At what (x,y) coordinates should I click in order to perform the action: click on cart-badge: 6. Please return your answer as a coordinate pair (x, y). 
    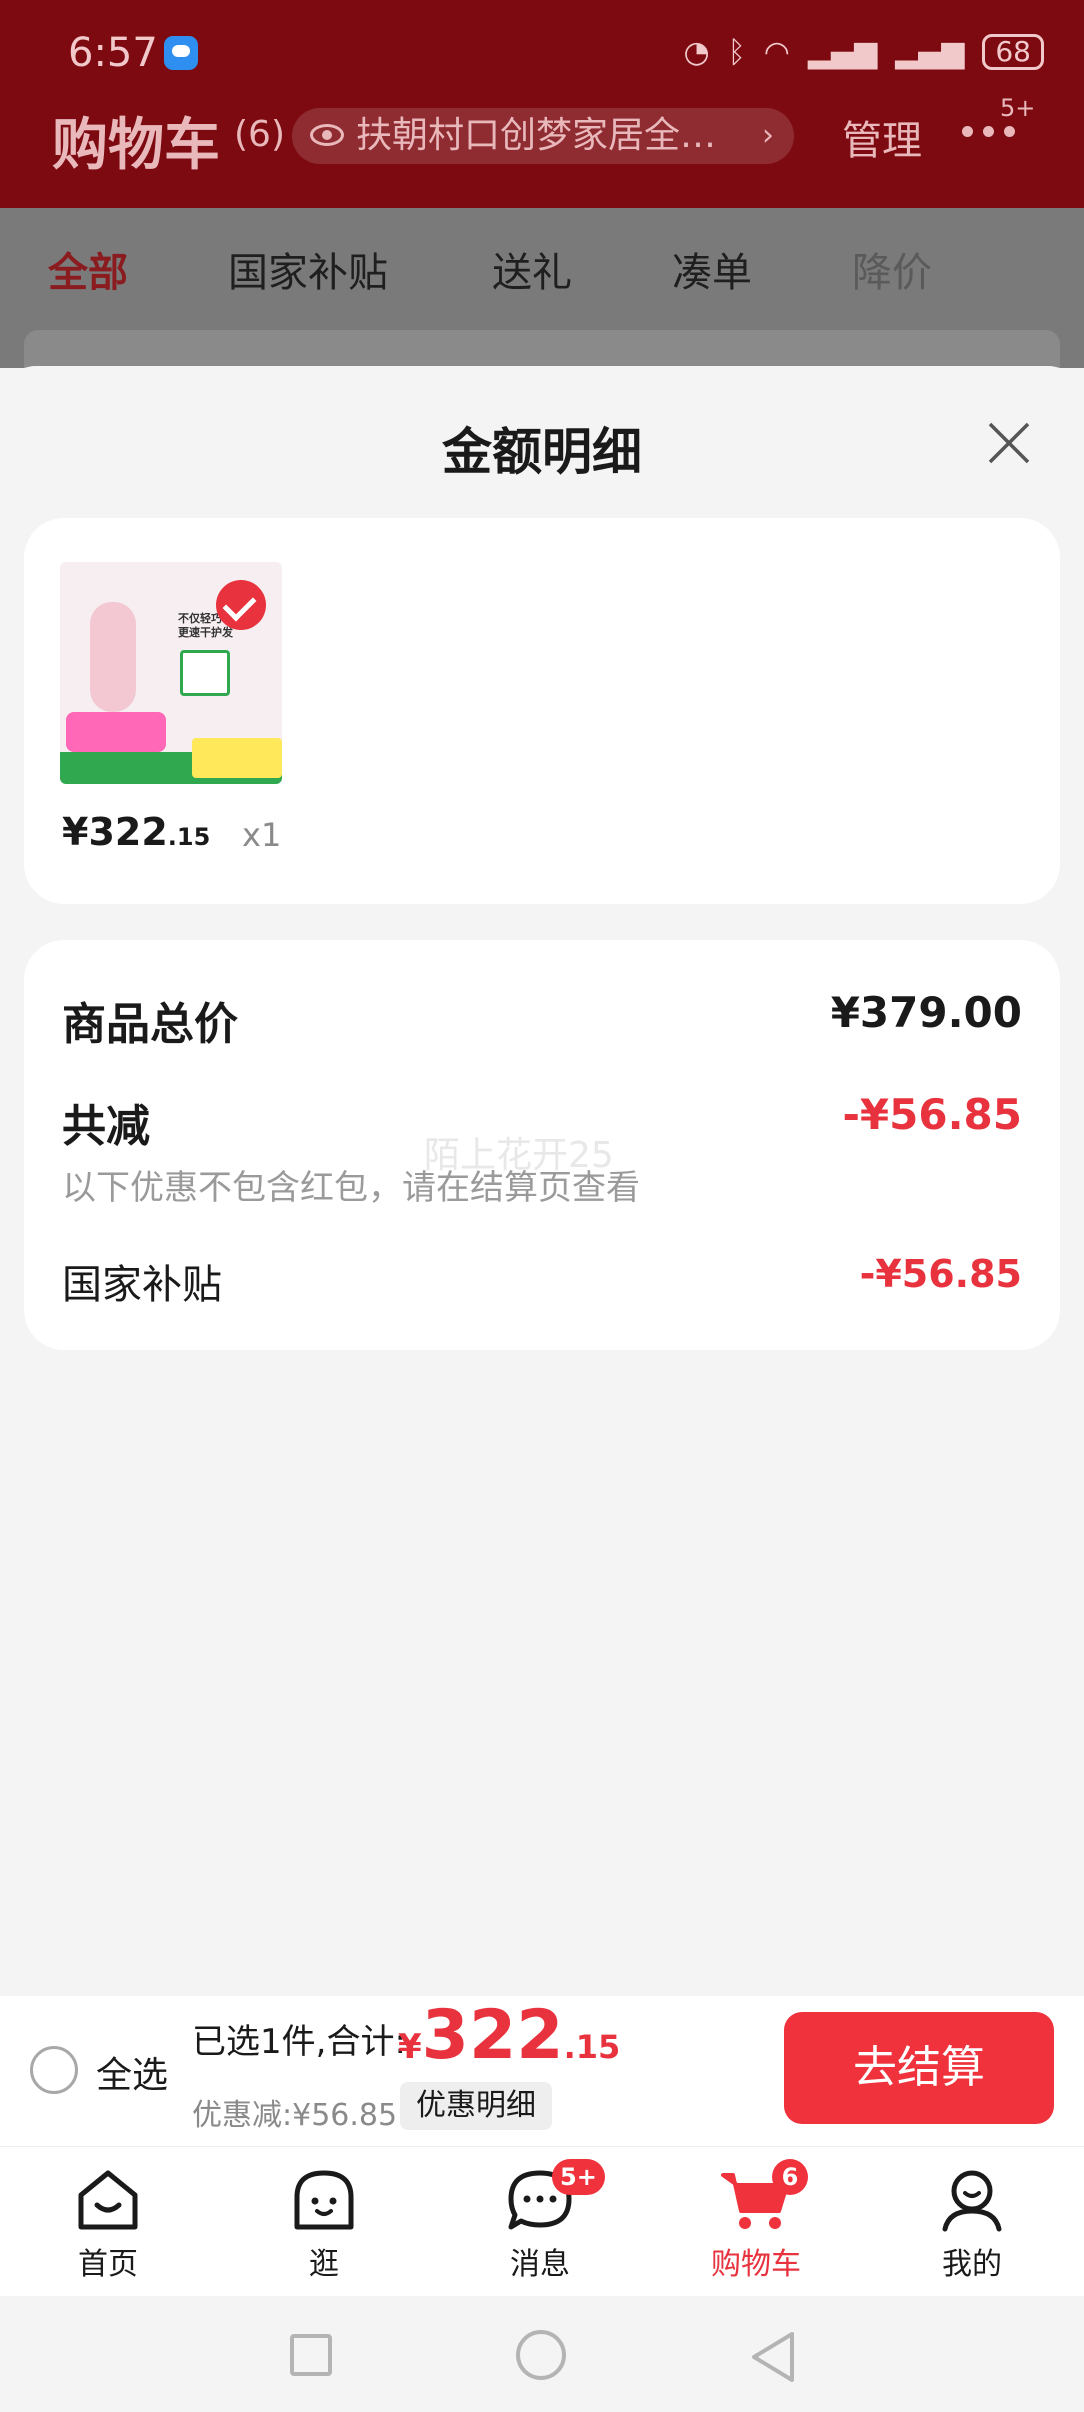
    Looking at the image, I should click on (790, 2177).